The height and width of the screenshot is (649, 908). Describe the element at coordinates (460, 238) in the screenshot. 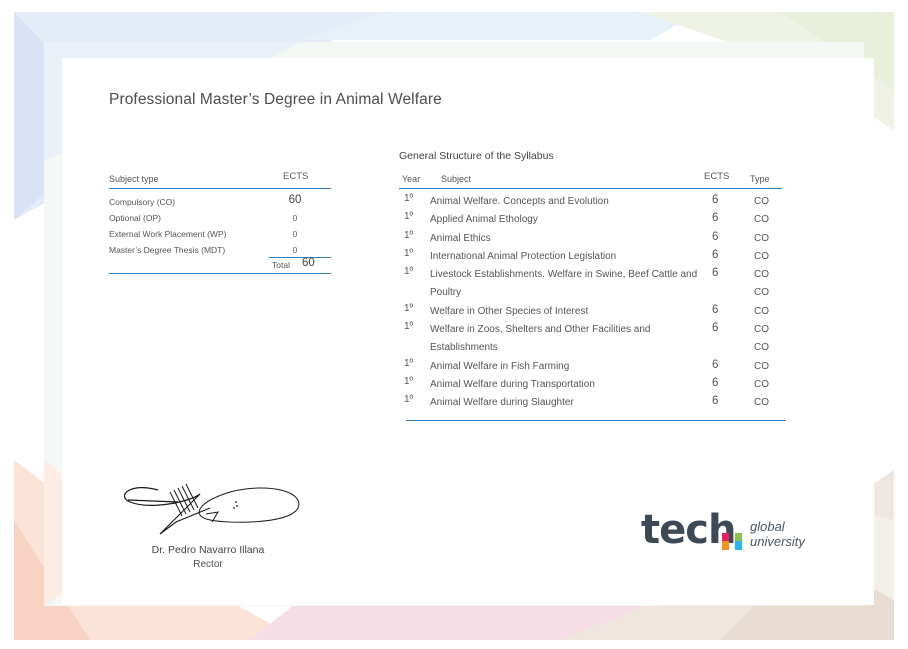

I see `row-subject: Animal Ethics` at that location.